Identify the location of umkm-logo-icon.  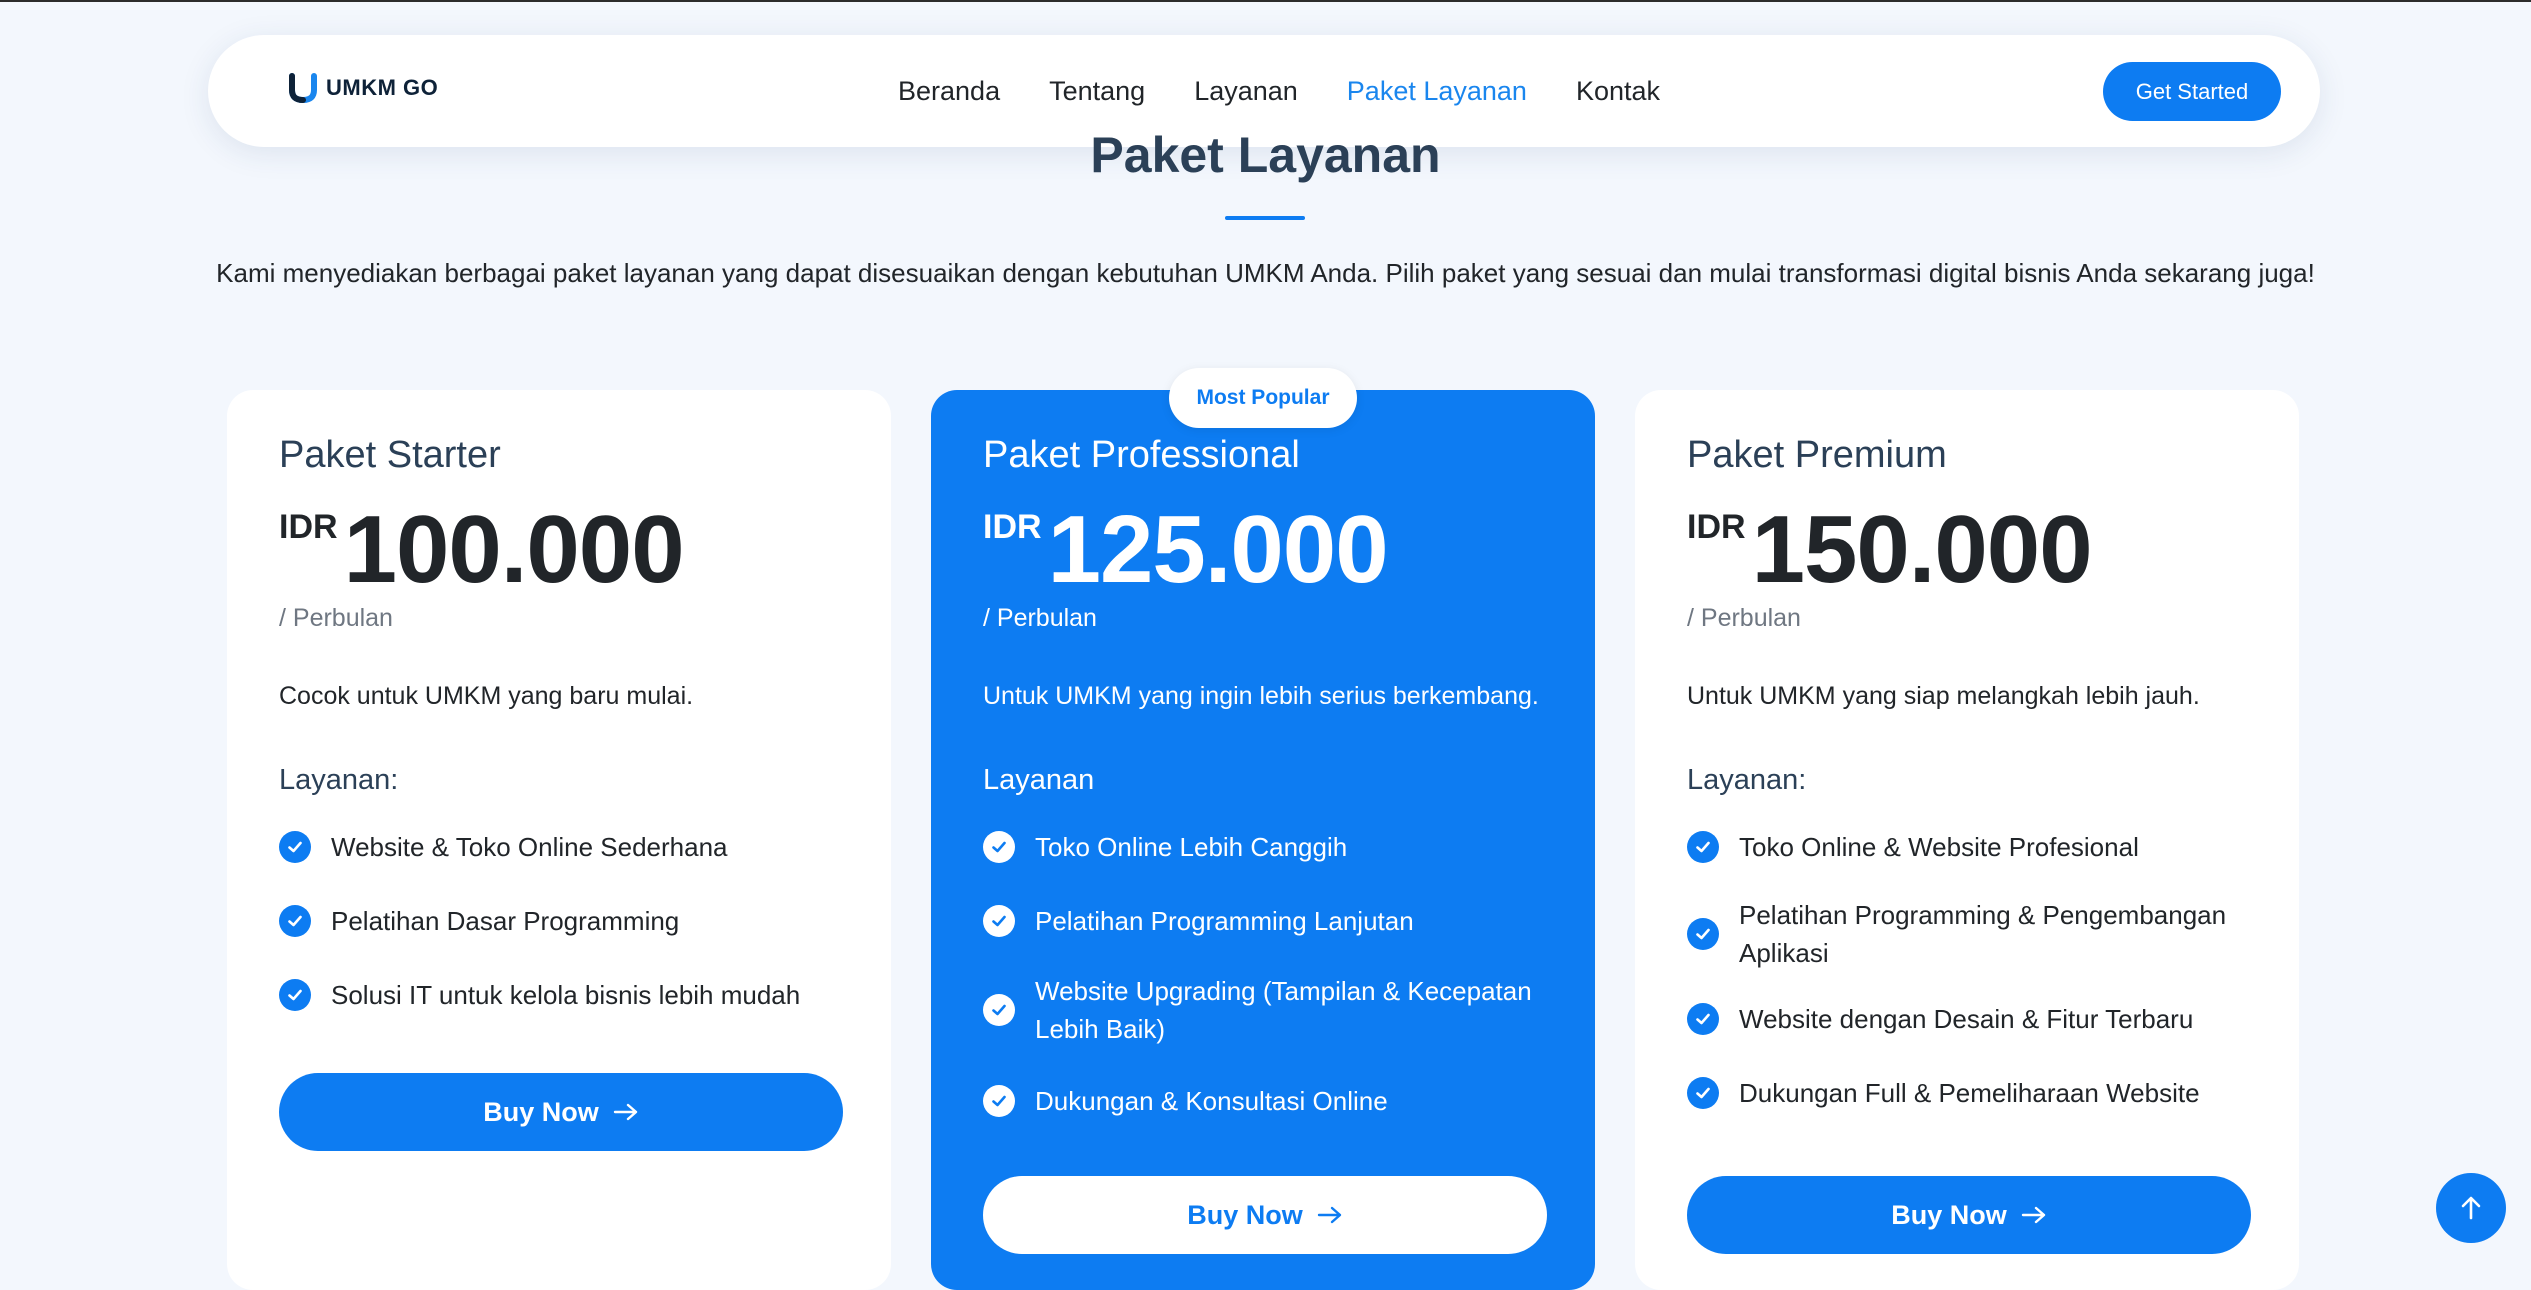
(303, 88).